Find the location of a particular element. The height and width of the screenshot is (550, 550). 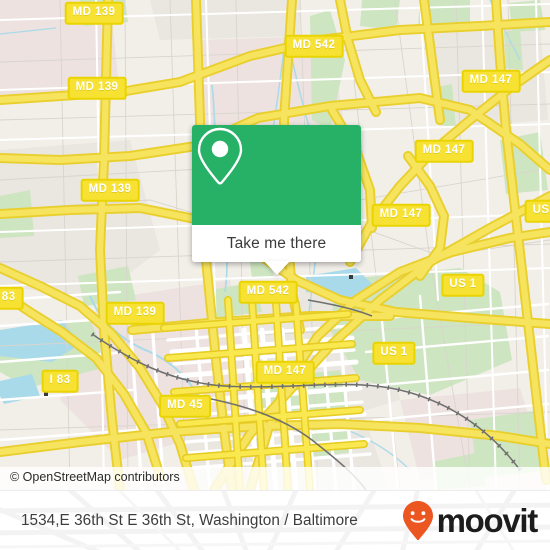

take-me-there-popup: Take me there is located at coordinates (276, 200).